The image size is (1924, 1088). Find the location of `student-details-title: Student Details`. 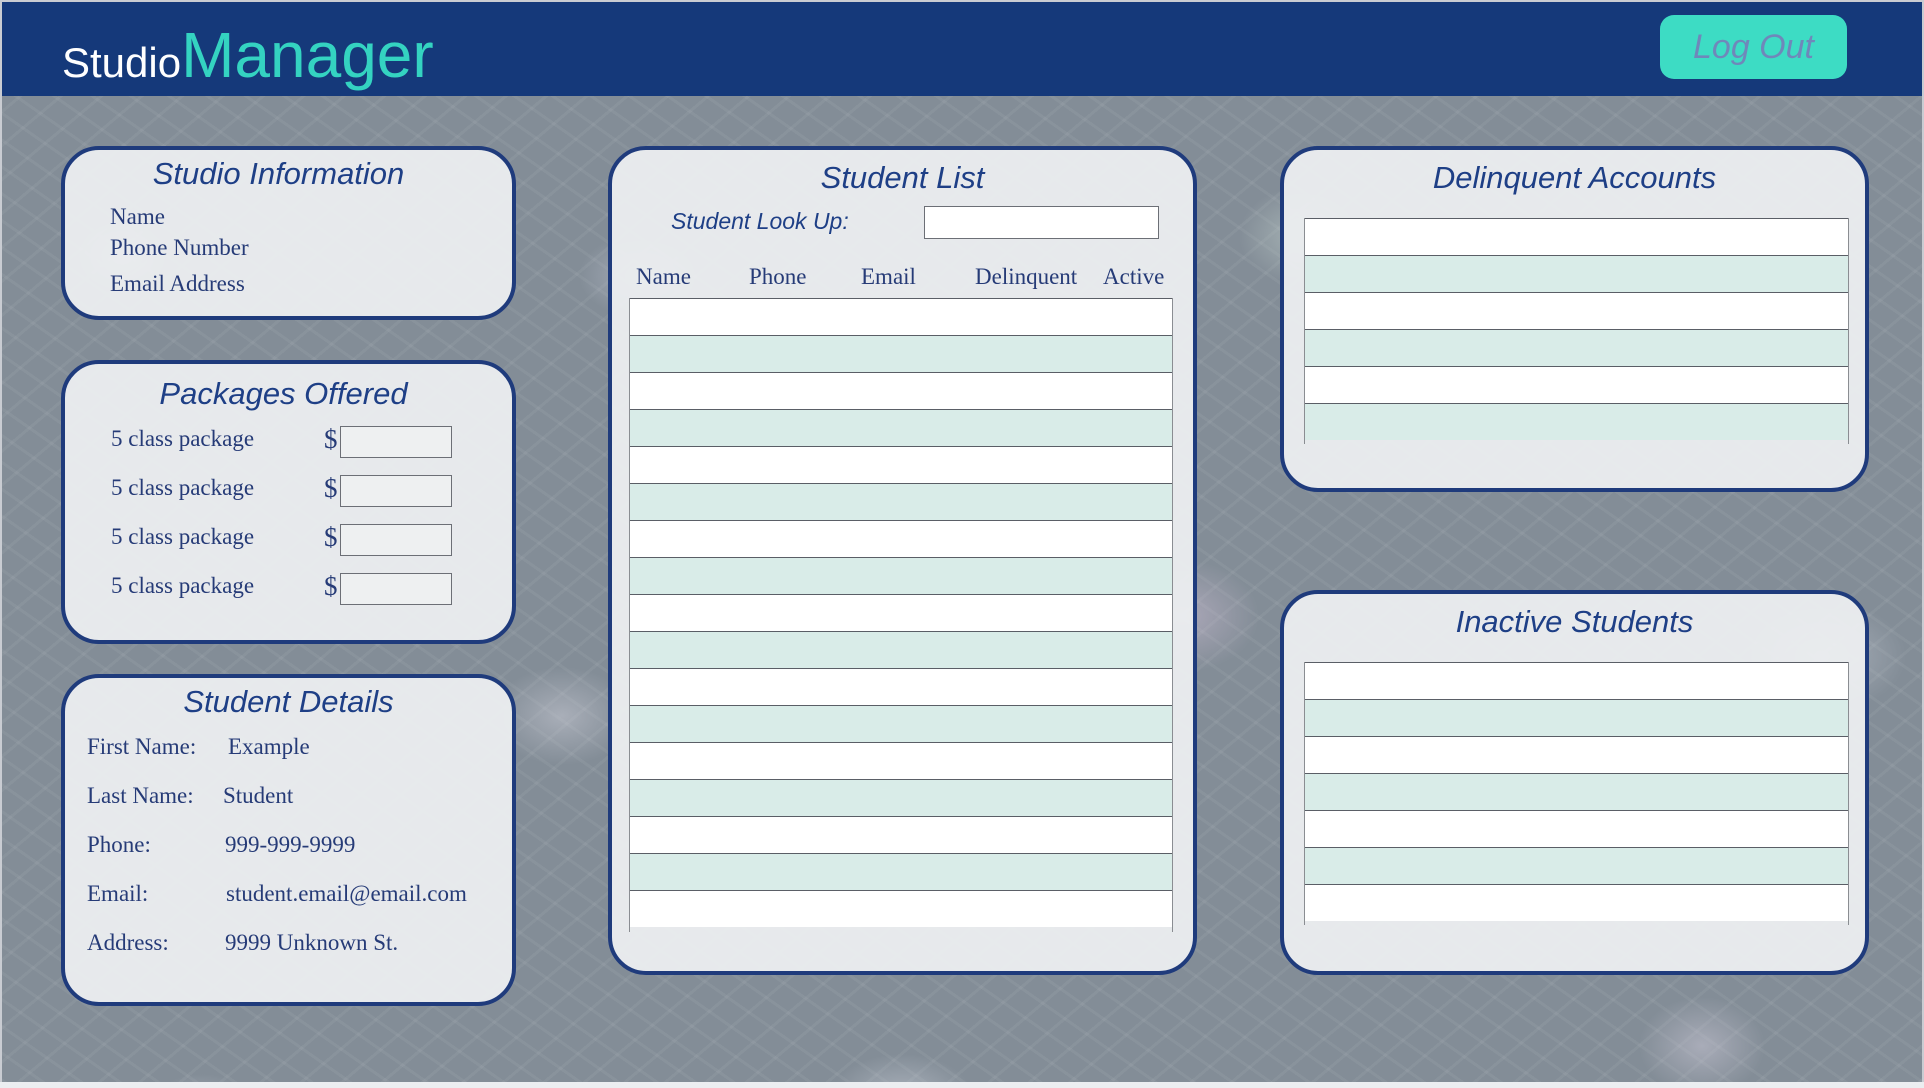

student-details-title: Student Details is located at coordinates (288, 701).